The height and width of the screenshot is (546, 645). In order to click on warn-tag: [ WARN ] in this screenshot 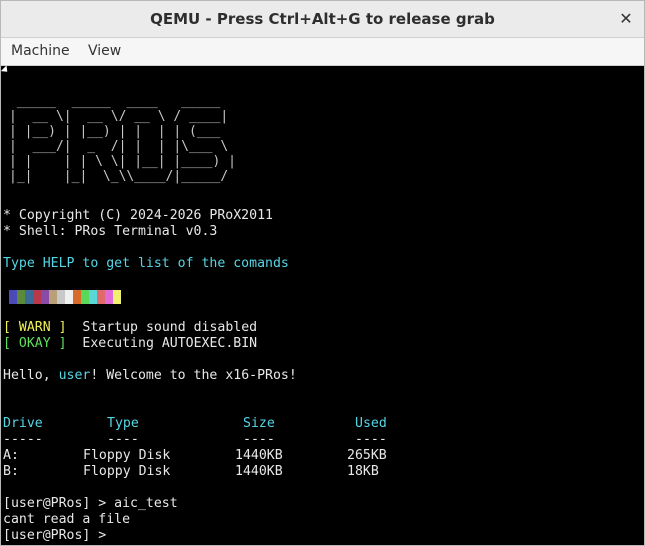, I will do `click(35, 327)`.